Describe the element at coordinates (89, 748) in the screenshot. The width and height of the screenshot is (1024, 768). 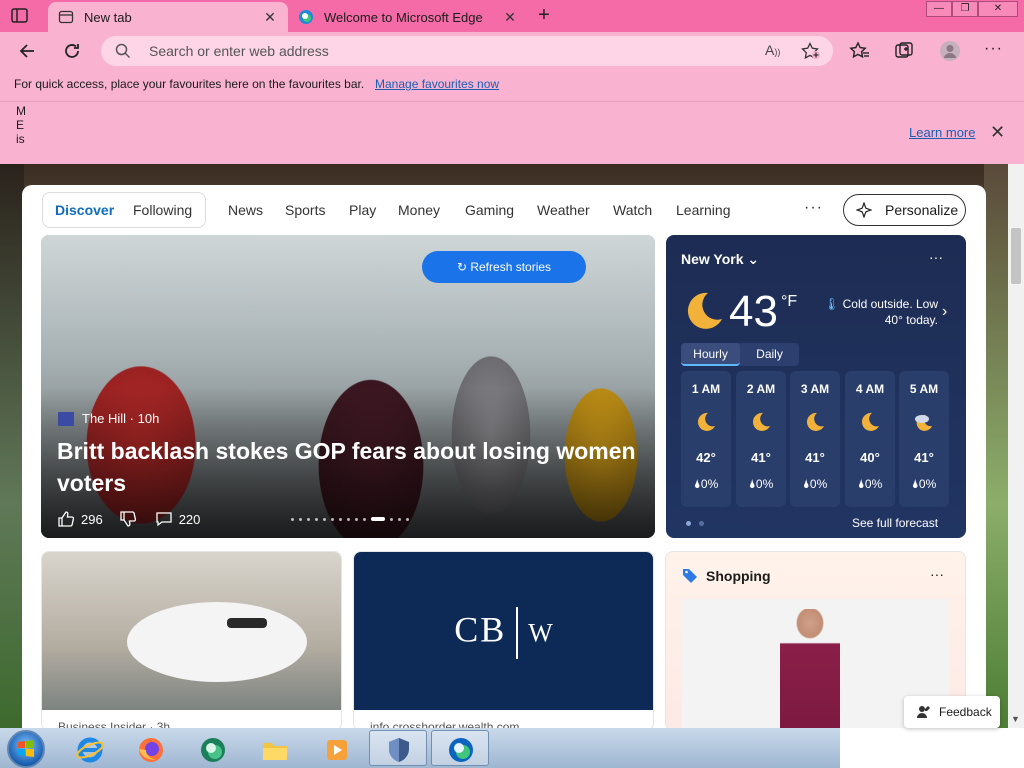
I see `taskbar-internet-explorer` at that location.